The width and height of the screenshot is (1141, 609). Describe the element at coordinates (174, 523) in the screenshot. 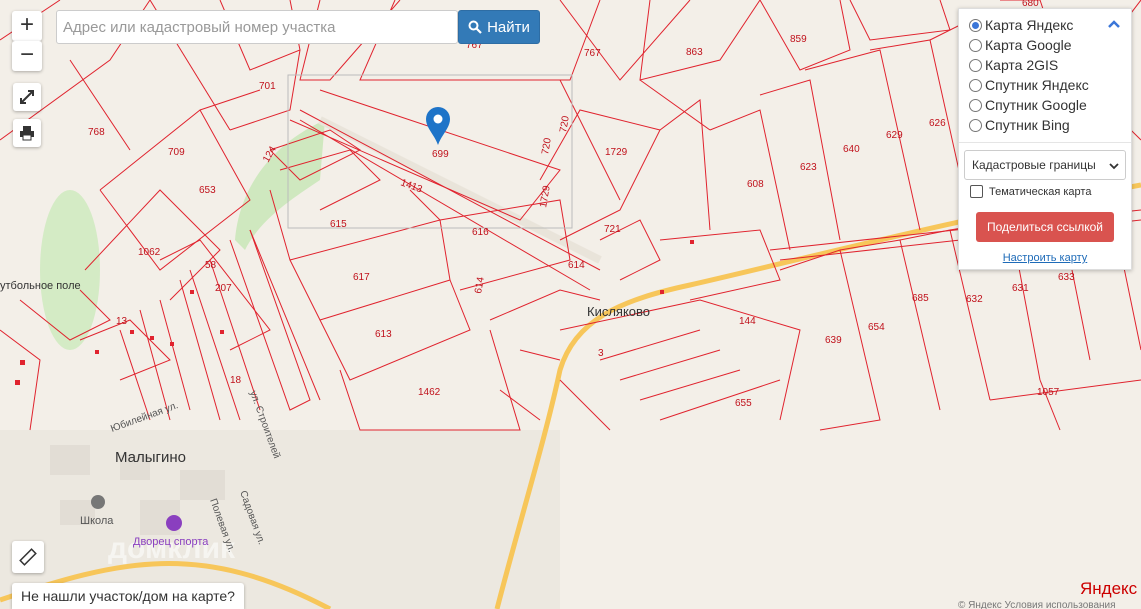

I see `sport-icon` at that location.